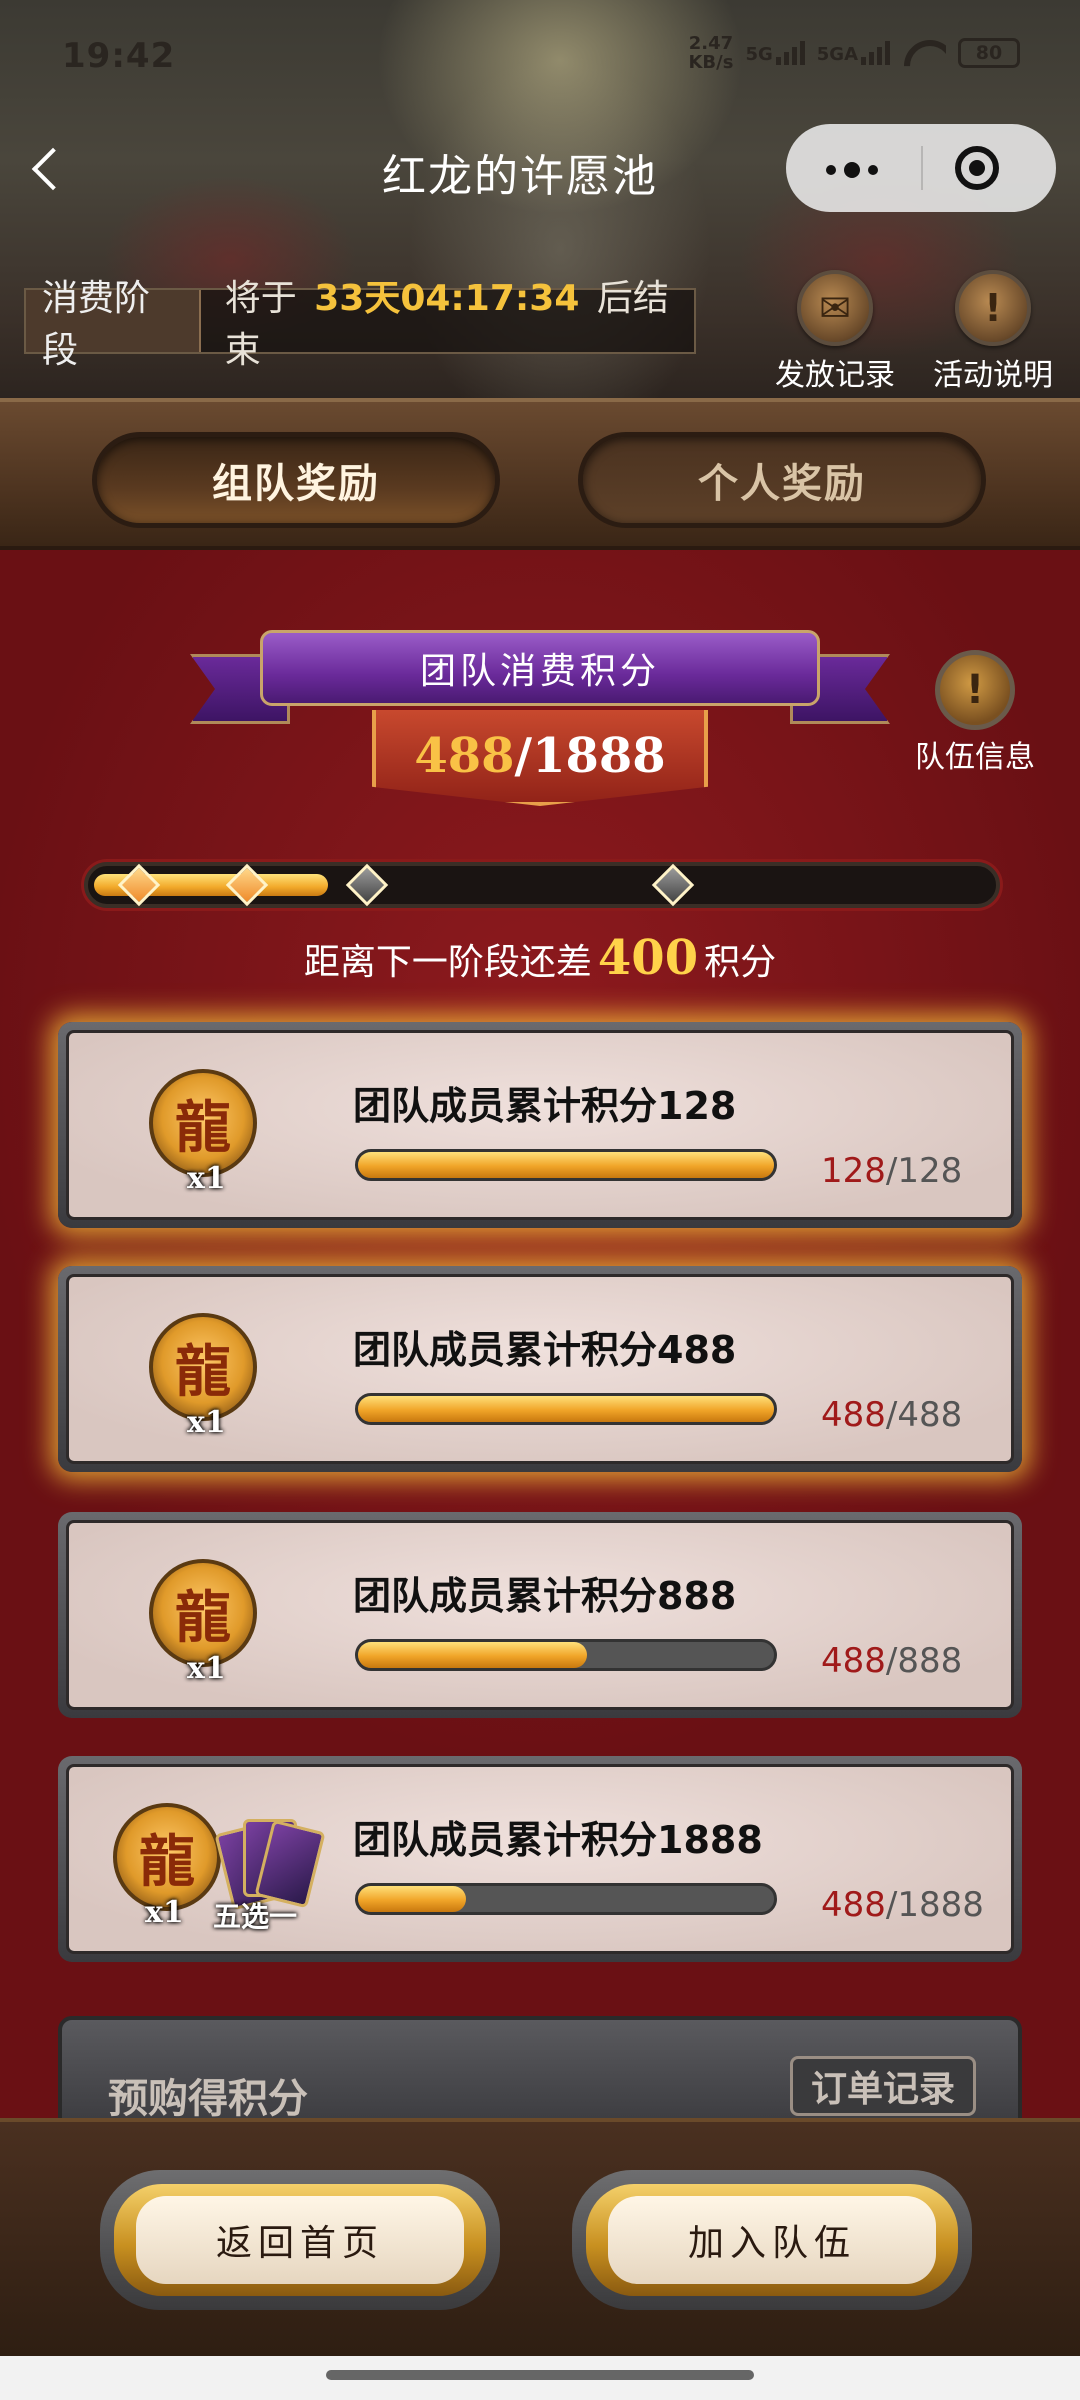 This screenshot has width=1080, height=2400. Describe the element at coordinates (255, 1916) in the screenshot. I see `reward-pick-label: 五选一` at that location.